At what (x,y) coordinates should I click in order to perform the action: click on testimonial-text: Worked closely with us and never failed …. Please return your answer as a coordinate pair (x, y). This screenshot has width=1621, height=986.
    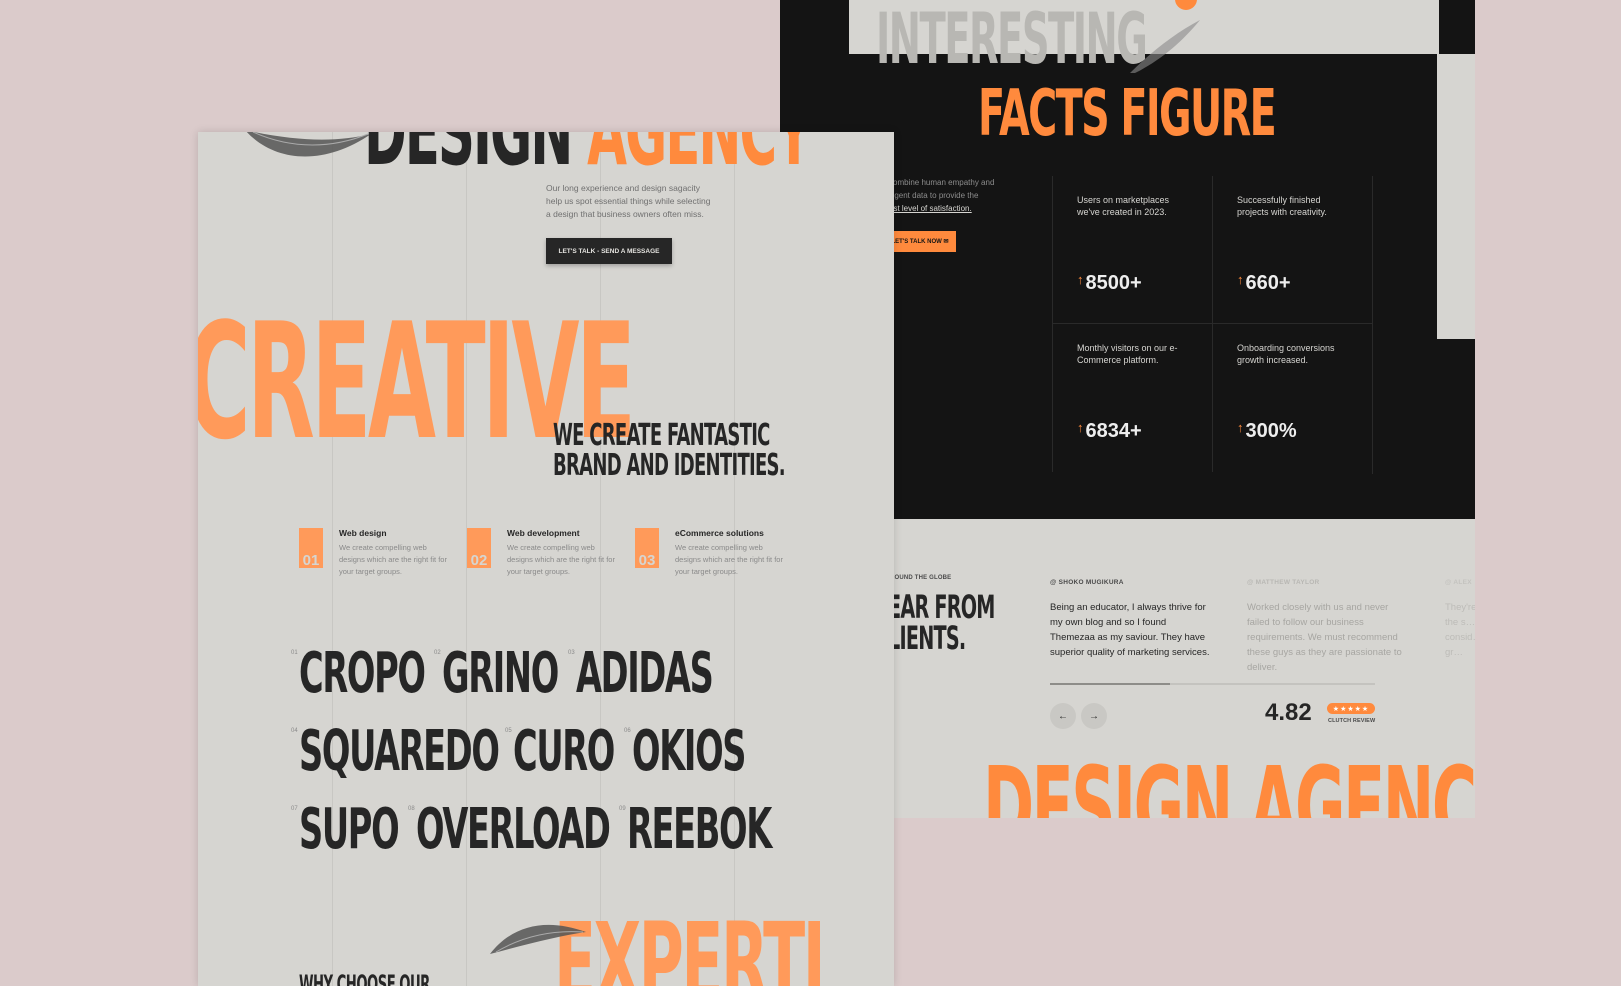
    Looking at the image, I should click on (1324, 637).